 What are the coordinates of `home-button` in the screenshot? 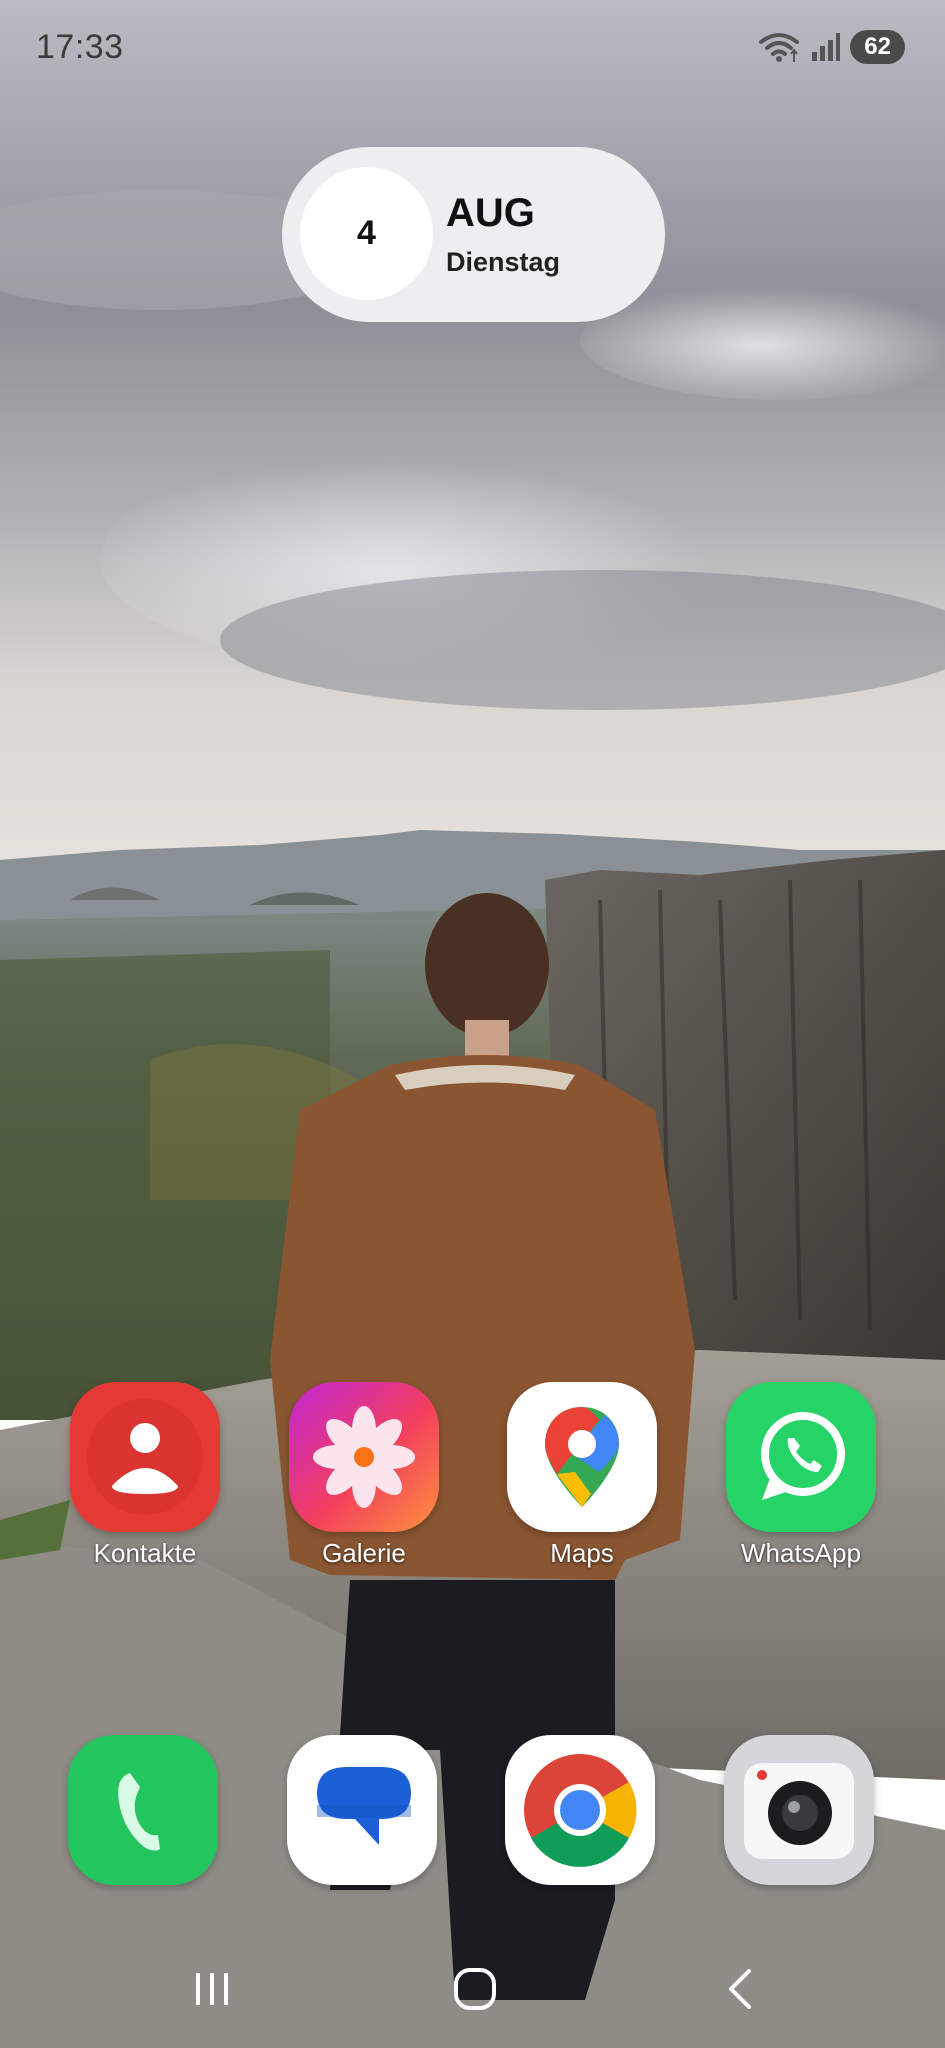 It's located at (475, 1989).